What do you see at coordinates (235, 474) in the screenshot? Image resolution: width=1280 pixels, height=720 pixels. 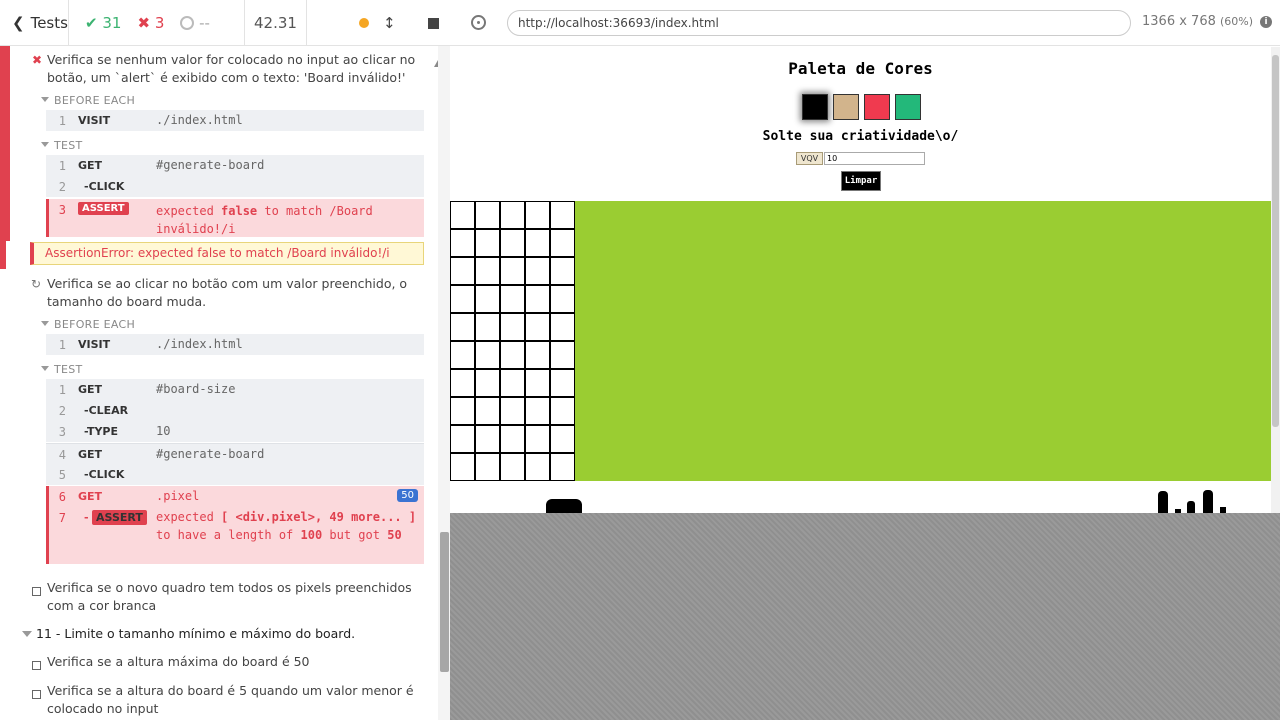 I see `command-row: 5 -CLICK` at bounding box center [235, 474].